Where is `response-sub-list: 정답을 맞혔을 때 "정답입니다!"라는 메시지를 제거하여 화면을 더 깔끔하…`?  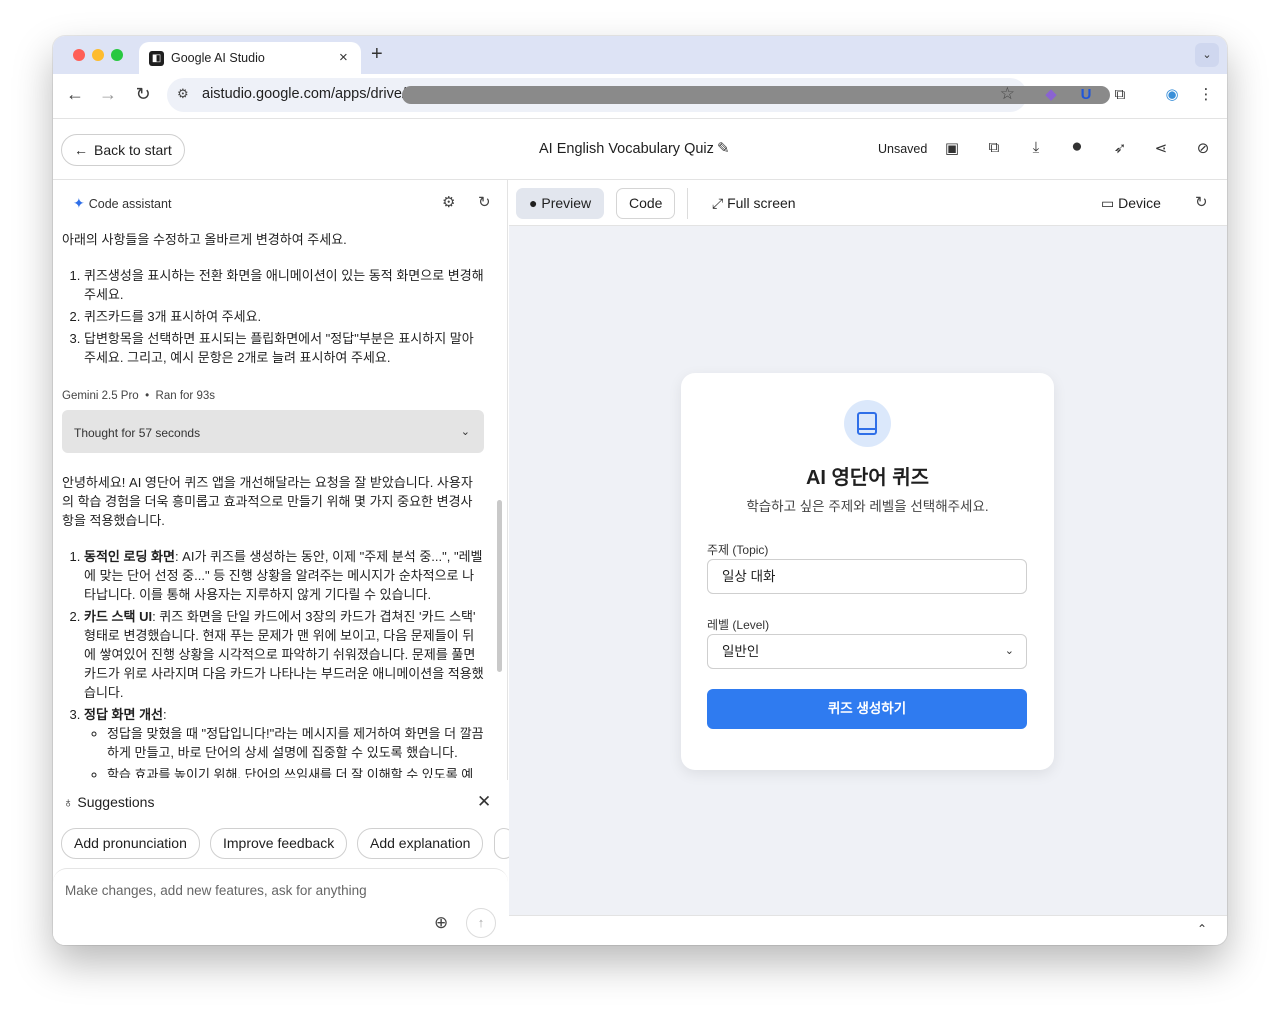 response-sub-list: 정답을 맞혔을 때 "정답입니다!"라는 메시지를 제거하여 화면을 더 깔끔하… is located at coordinates (284, 751).